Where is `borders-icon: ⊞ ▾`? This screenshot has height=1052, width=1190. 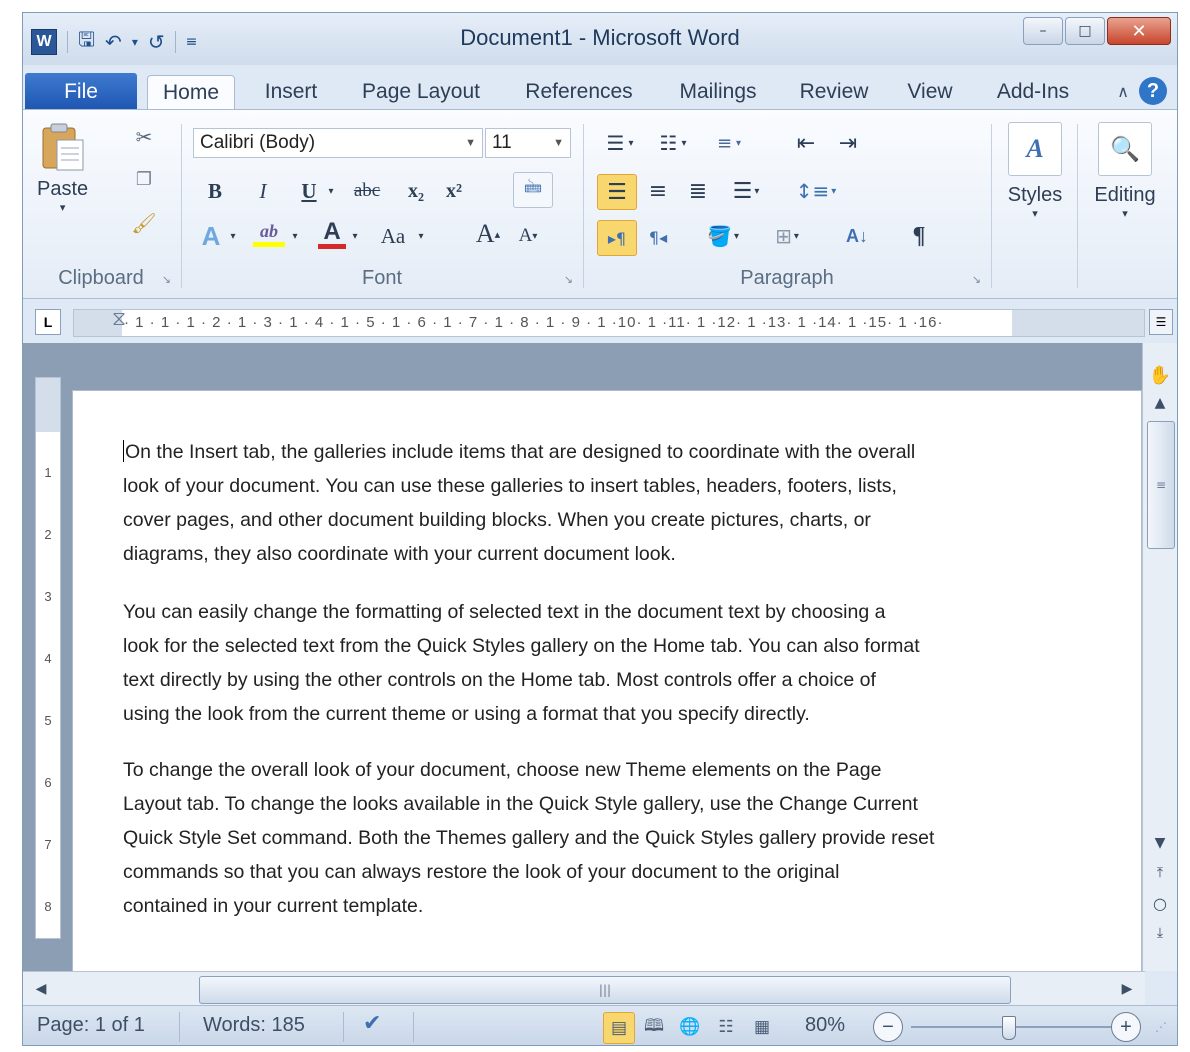
borders-icon: ⊞ ▾ is located at coordinates (787, 236).